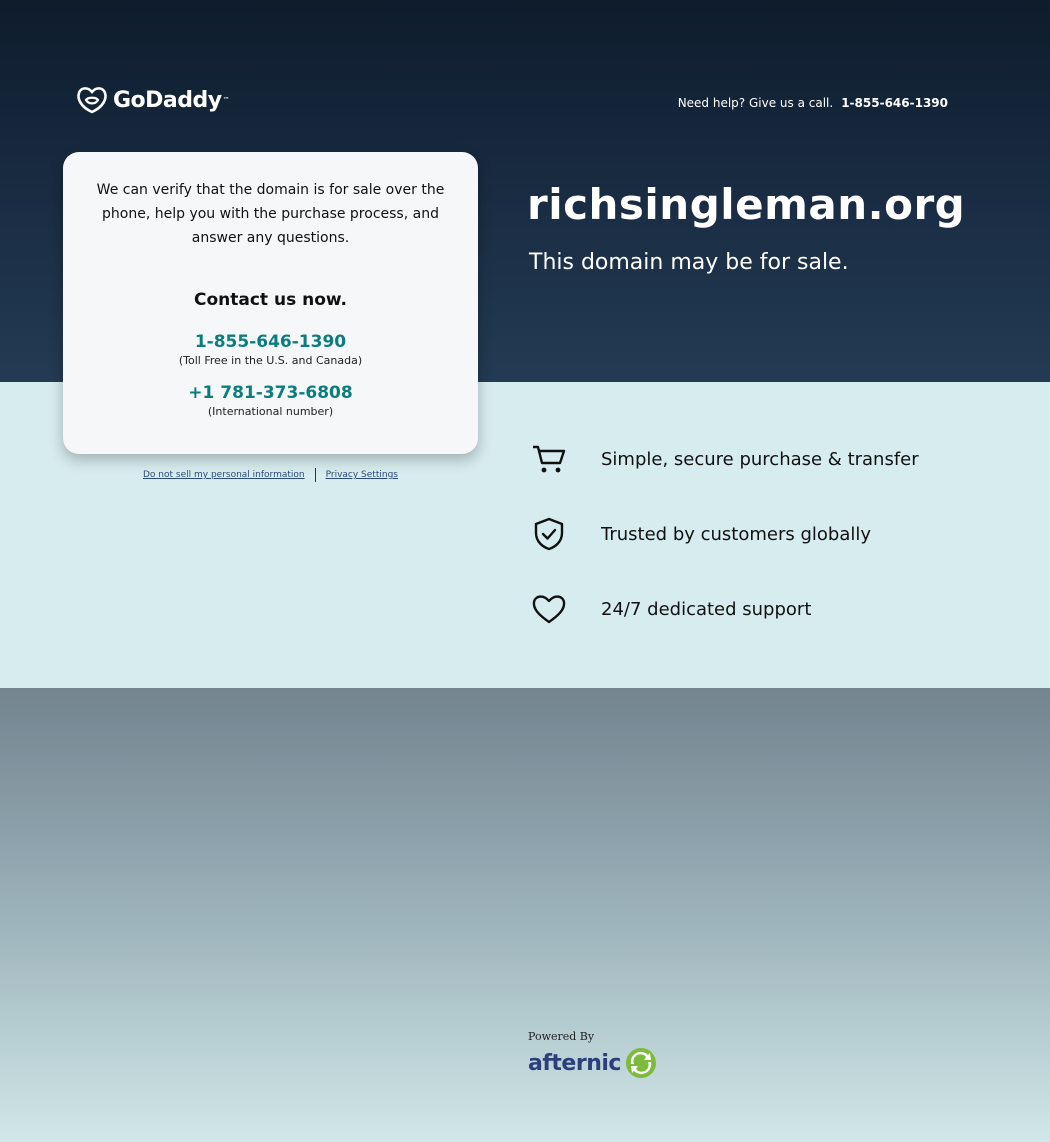 The height and width of the screenshot is (1142, 1050). Describe the element at coordinates (270, 342) in the screenshot. I see `tollfree-phone-link: 1-855-646-1390` at that location.